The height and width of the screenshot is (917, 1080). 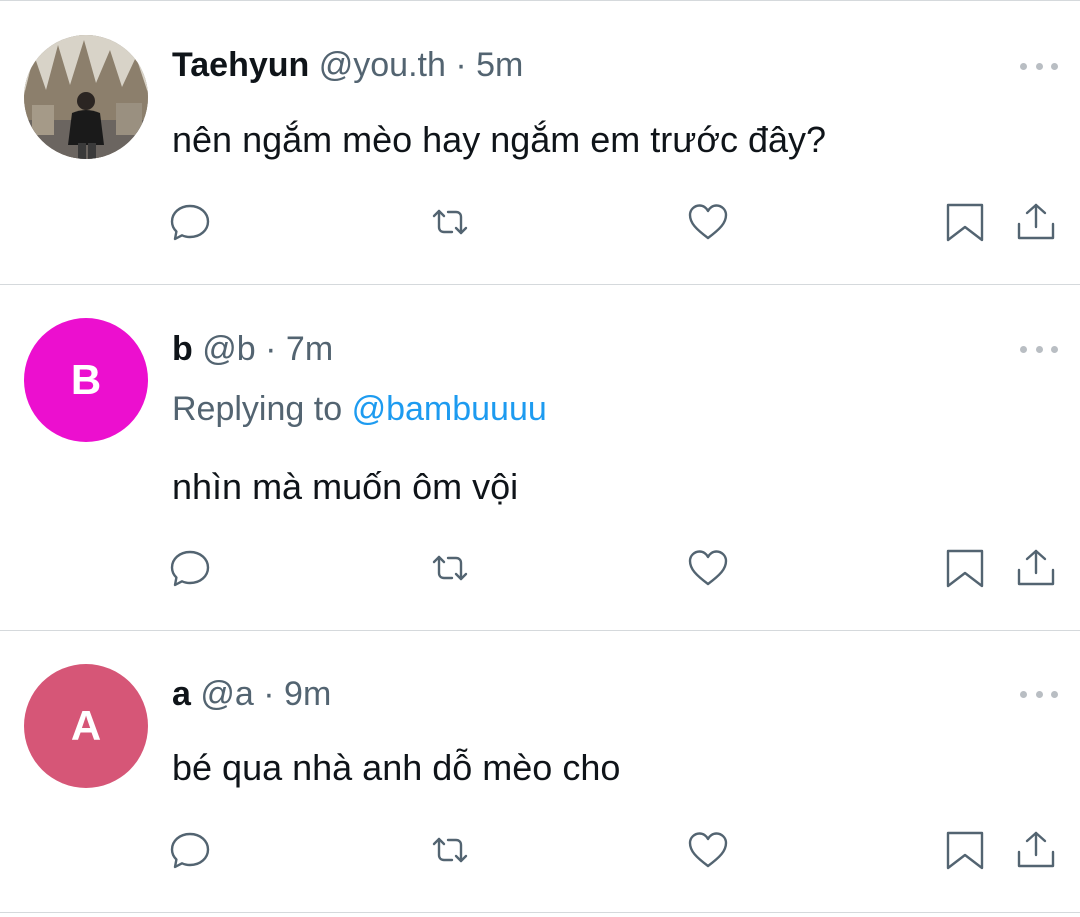 What do you see at coordinates (449, 409) in the screenshot?
I see `mention-link: @bambuuuu` at bounding box center [449, 409].